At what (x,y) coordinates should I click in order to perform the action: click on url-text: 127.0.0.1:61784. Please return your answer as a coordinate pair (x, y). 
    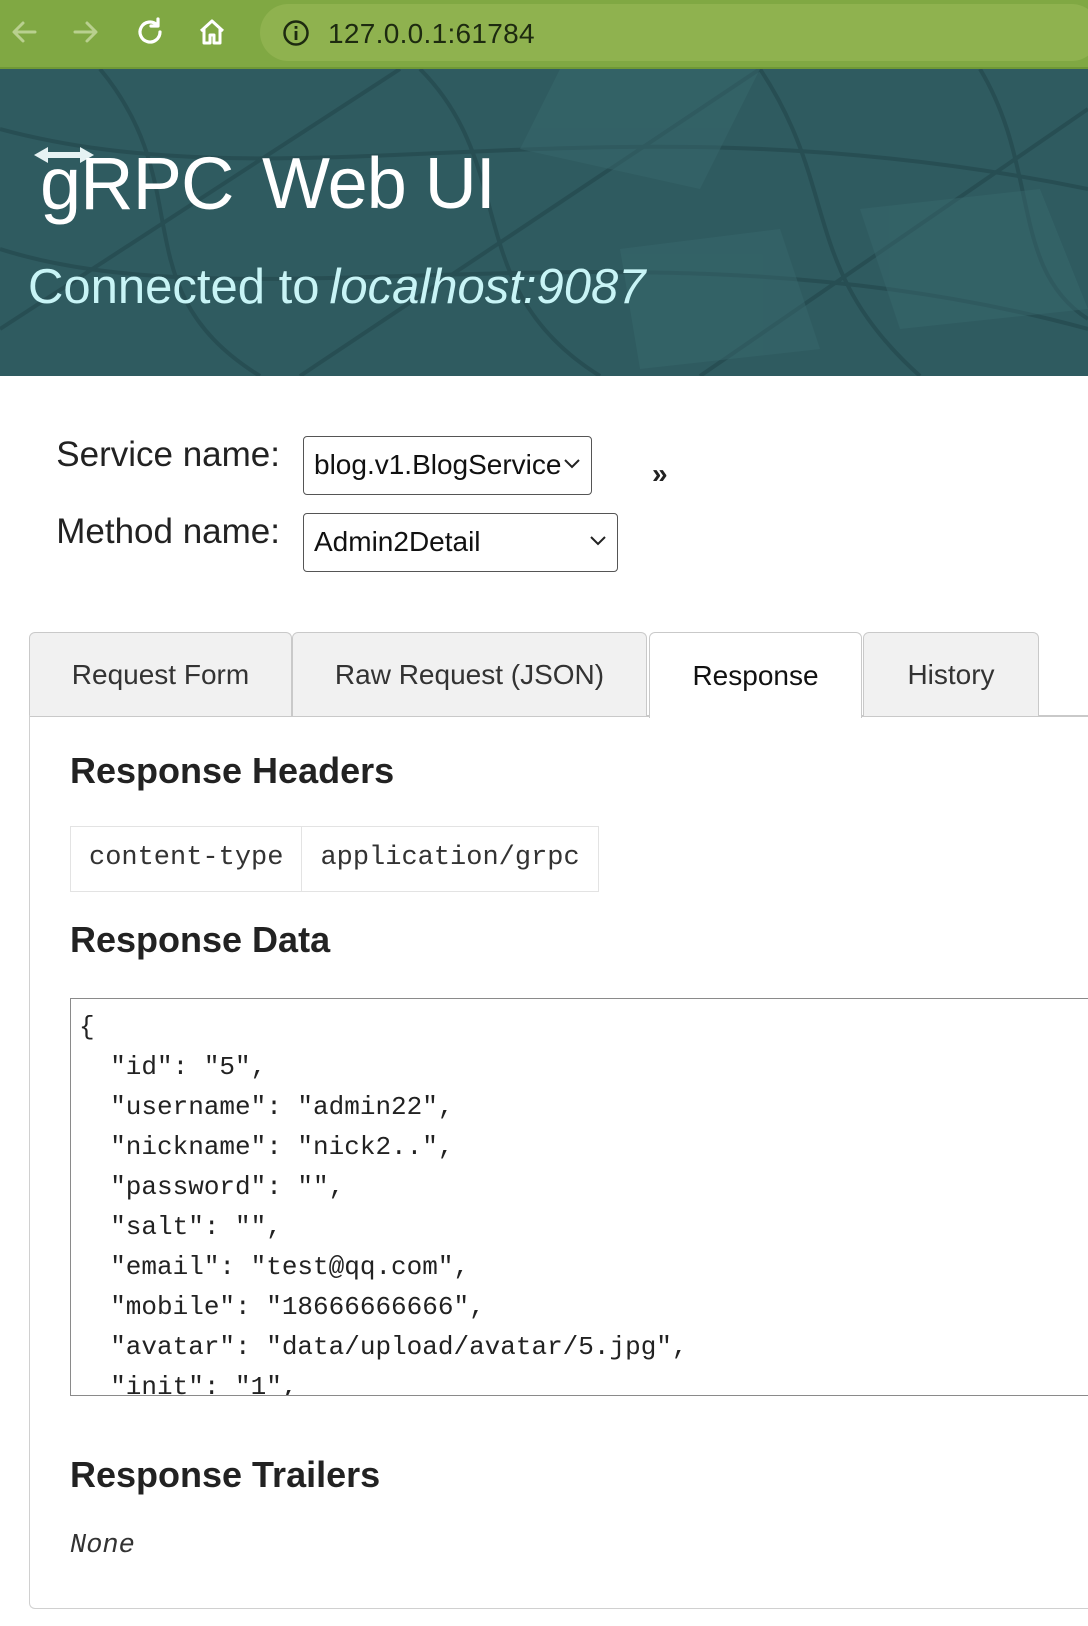
    Looking at the image, I should click on (431, 33).